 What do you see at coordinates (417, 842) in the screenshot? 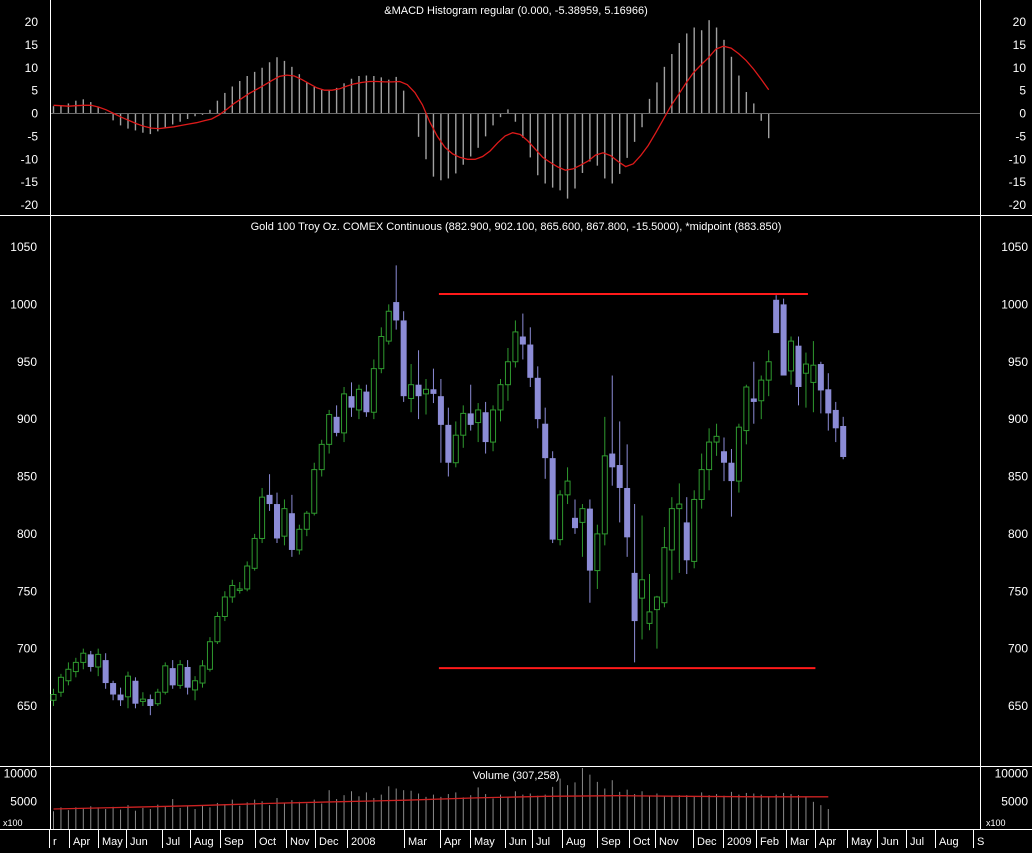
I see `x-axis-label: Mar` at bounding box center [417, 842].